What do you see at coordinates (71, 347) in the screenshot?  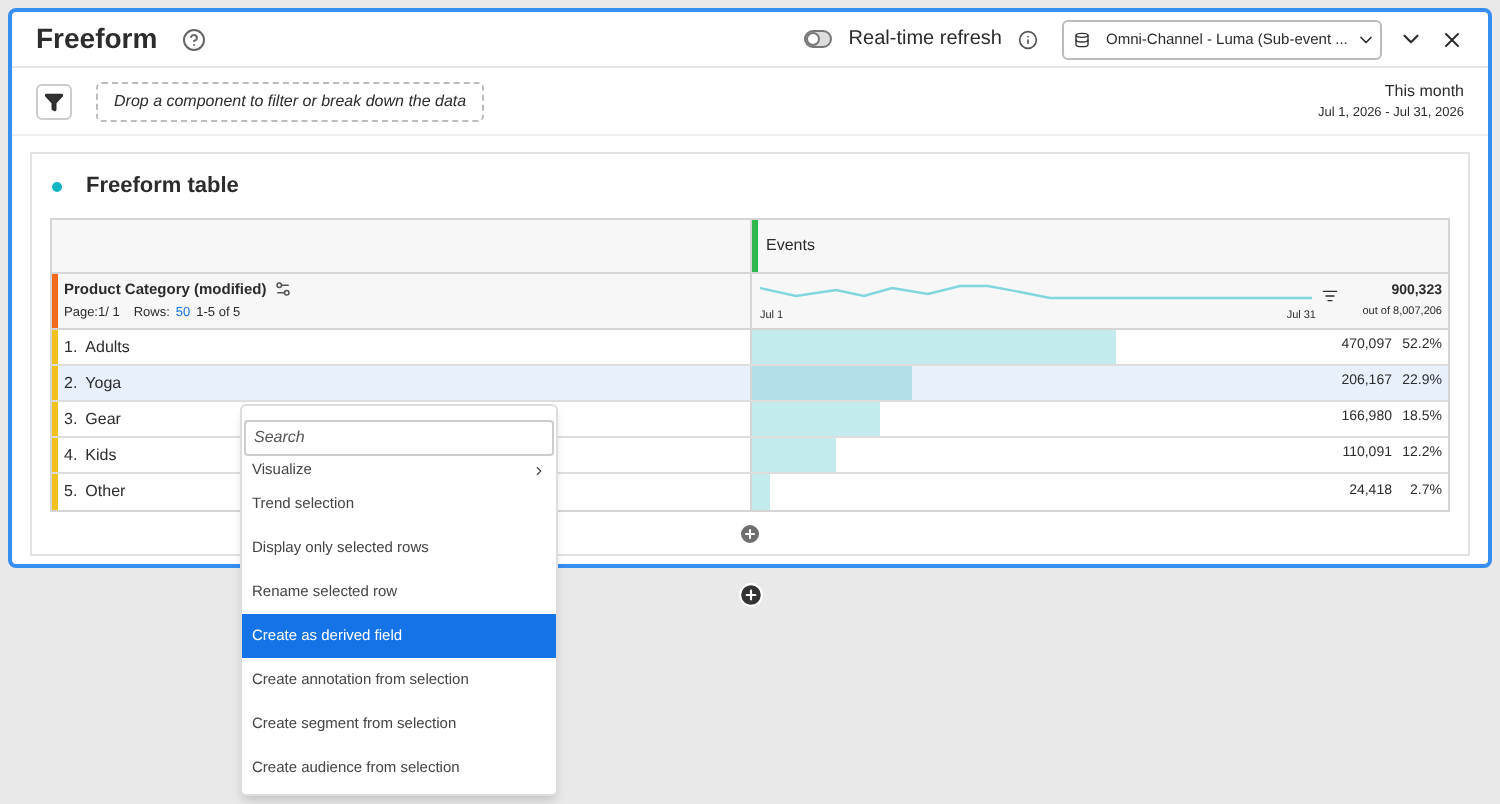 I see `row-index: 1.` at bounding box center [71, 347].